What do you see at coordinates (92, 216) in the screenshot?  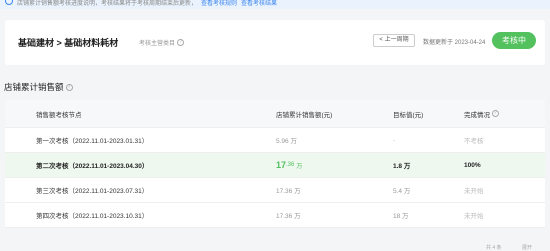 I see `node-cell: 第四次考核（2022.11.01-2023.10.31）` at bounding box center [92, 216].